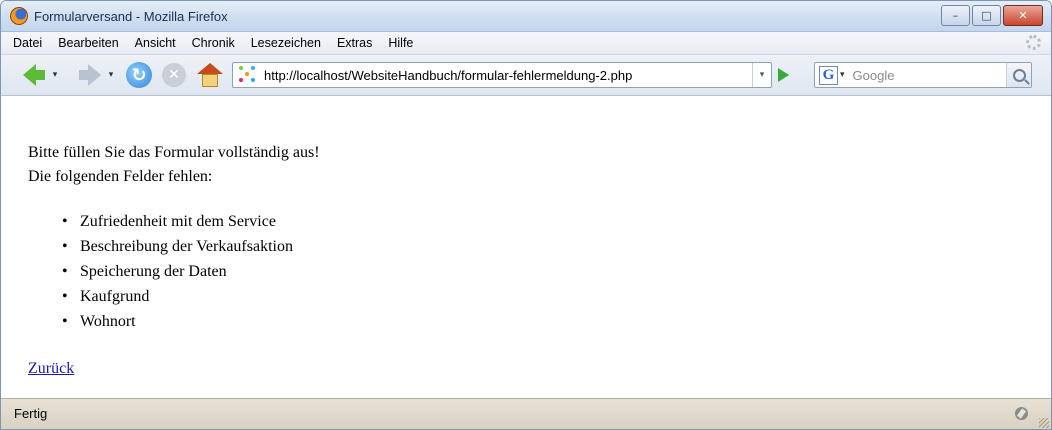 The image size is (1052, 430). Describe the element at coordinates (51, 369) in the screenshot. I see `back-link: Zurück` at that location.